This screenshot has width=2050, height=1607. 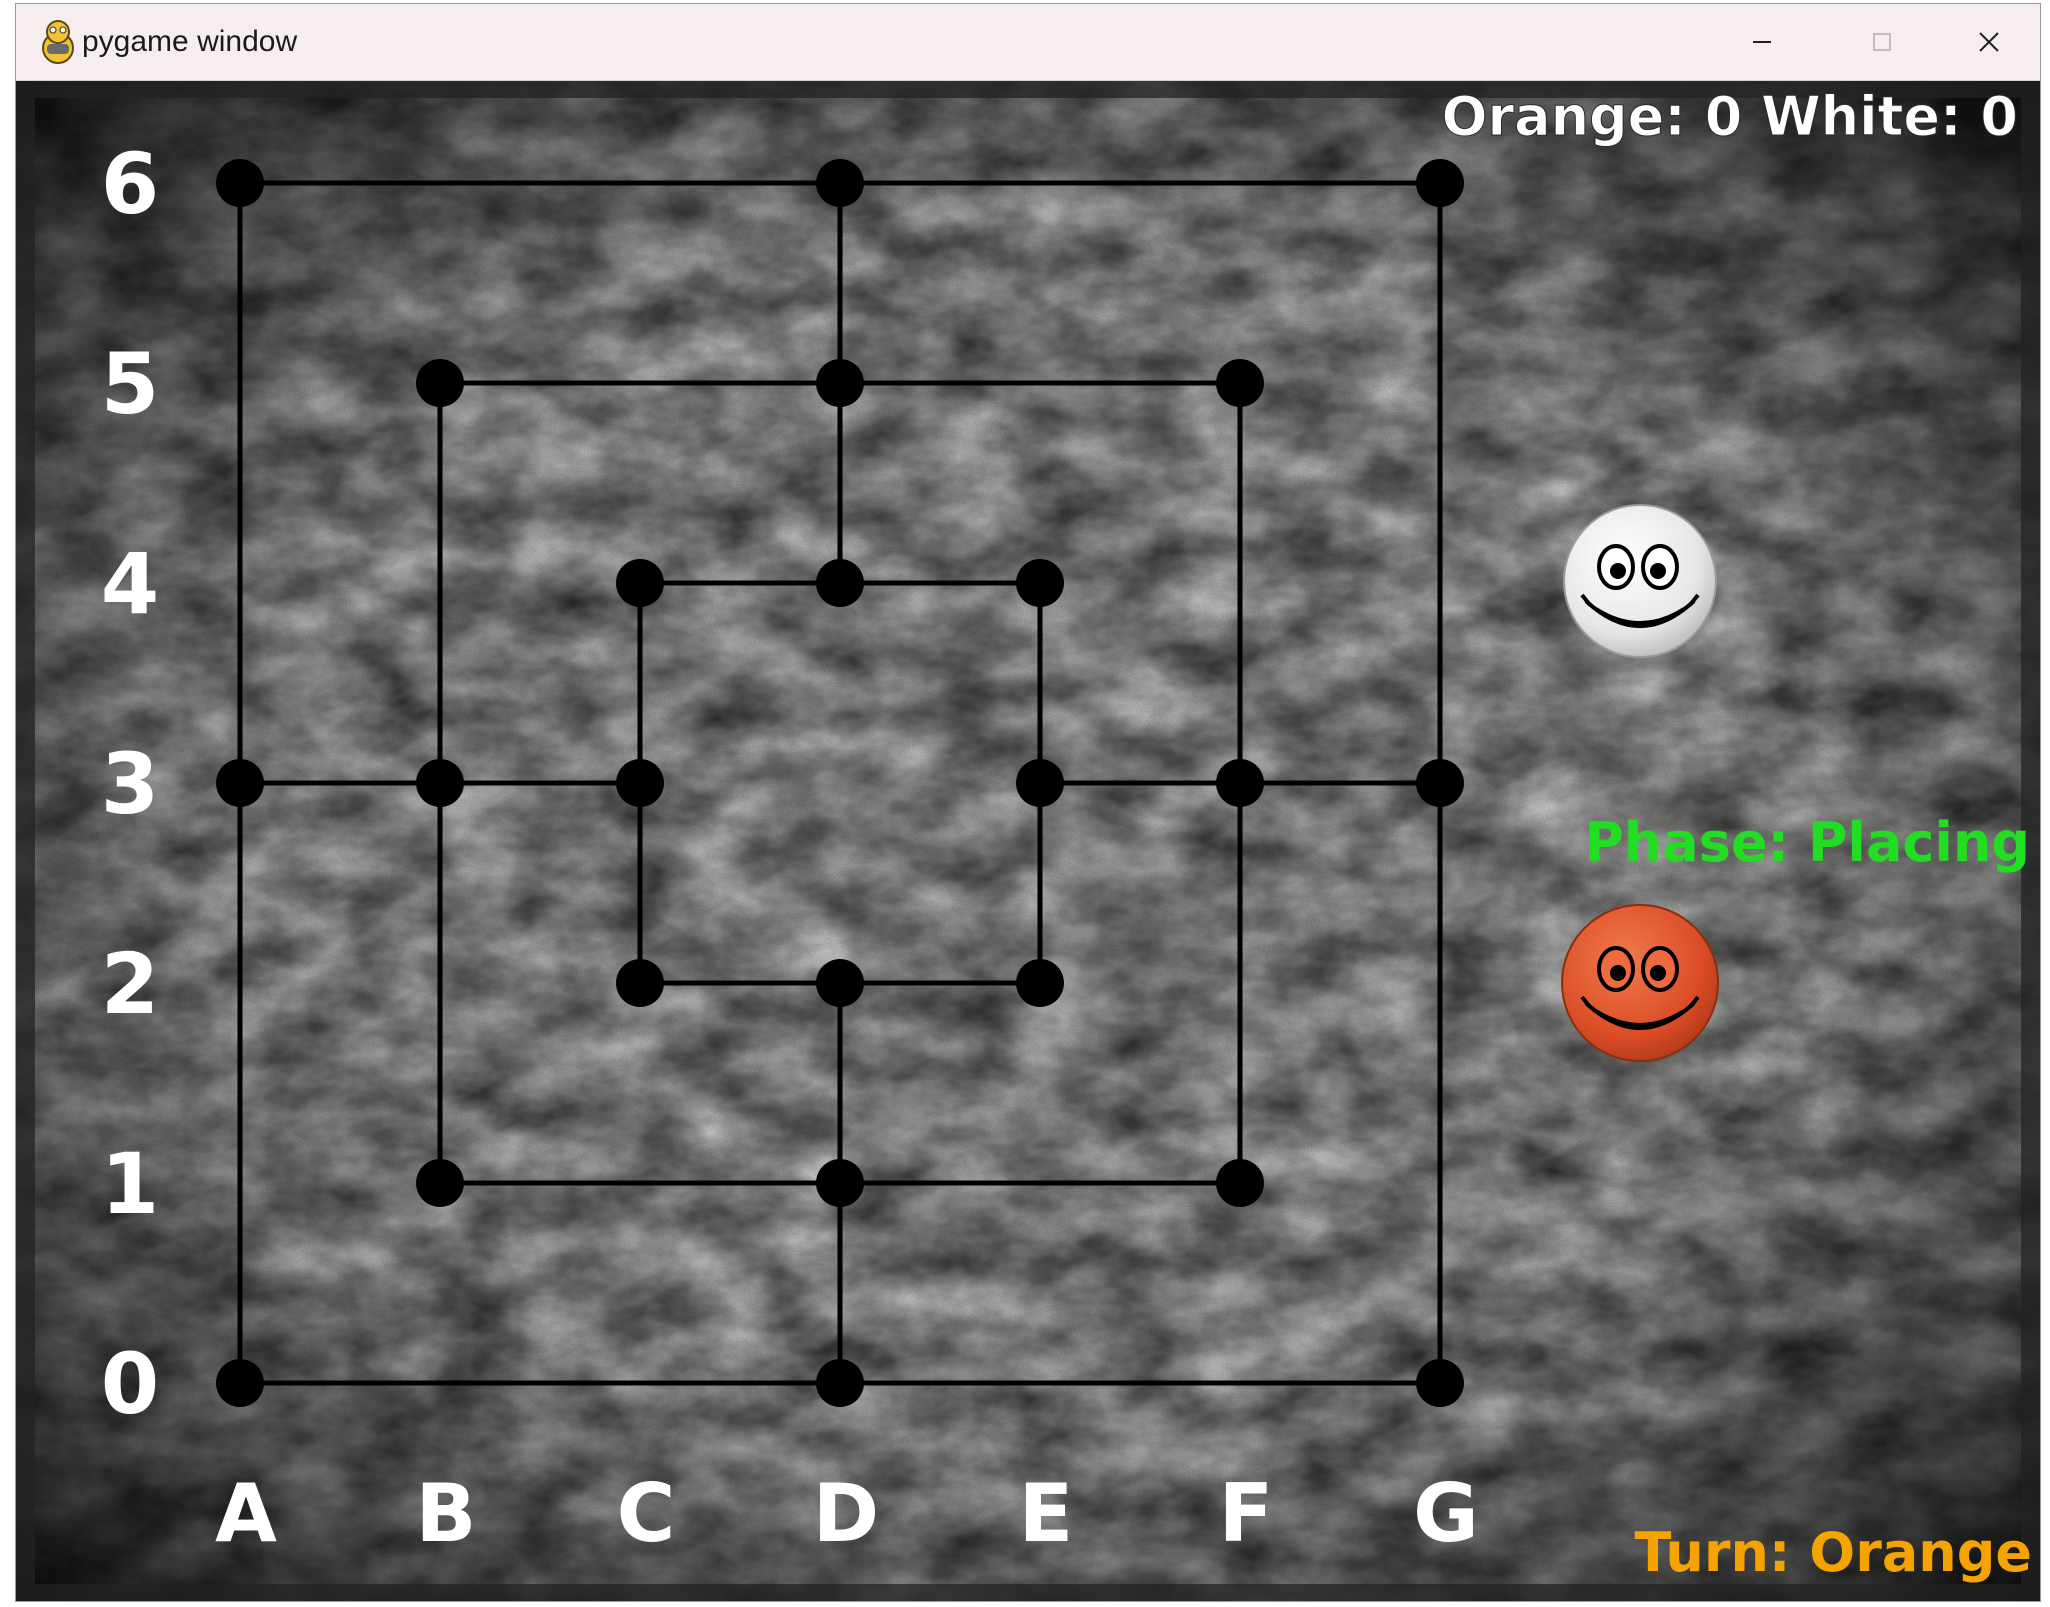 I want to click on column-label-f: F, so click(x=1246, y=1513).